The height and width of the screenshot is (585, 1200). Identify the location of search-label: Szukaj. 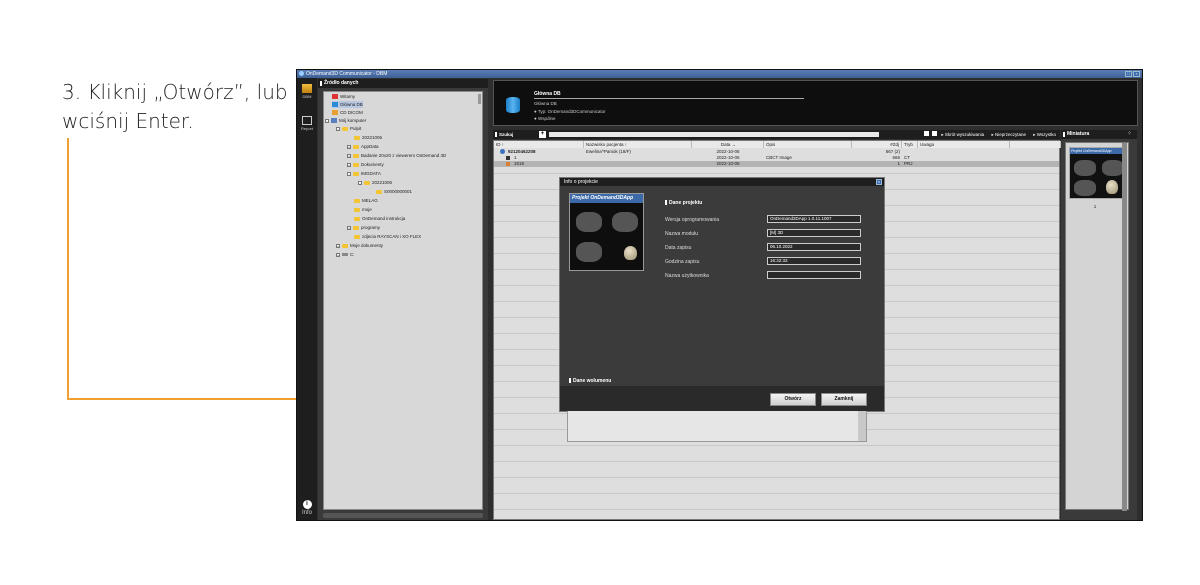
(504, 134).